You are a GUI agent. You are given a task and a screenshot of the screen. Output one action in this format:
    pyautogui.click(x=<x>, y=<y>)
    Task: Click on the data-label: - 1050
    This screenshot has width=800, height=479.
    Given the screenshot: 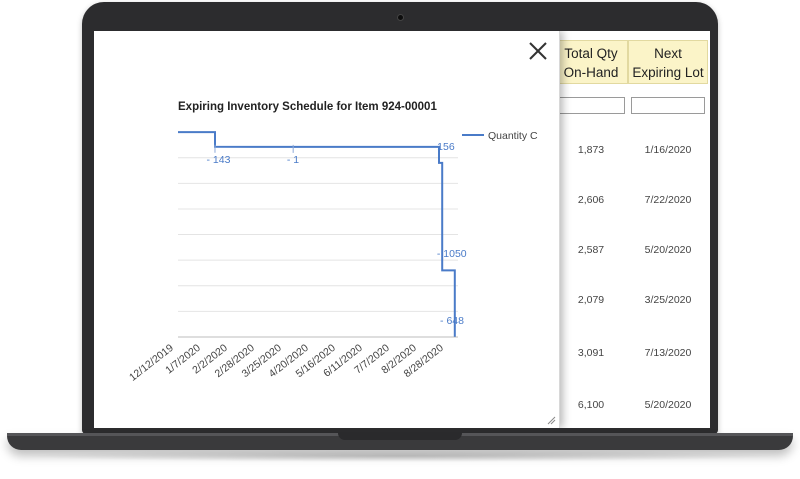 What is the action you would take?
    pyautogui.click(x=452, y=254)
    